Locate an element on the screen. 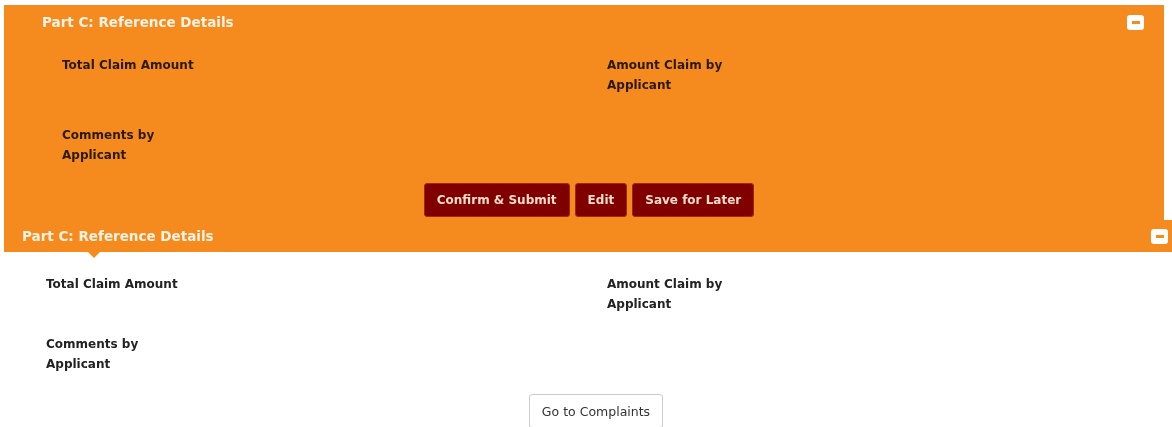 The width and height of the screenshot is (1172, 427). action-button: Save for Later is located at coordinates (693, 200).